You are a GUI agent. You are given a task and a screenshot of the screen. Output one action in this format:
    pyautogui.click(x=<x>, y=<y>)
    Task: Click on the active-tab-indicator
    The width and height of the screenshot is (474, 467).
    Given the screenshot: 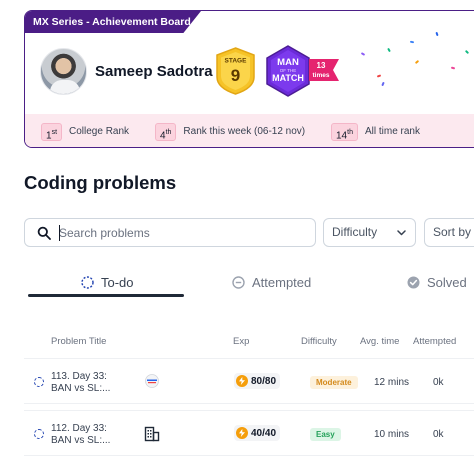 What is the action you would take?
    pyautogui.click(x=106, y=295)
    